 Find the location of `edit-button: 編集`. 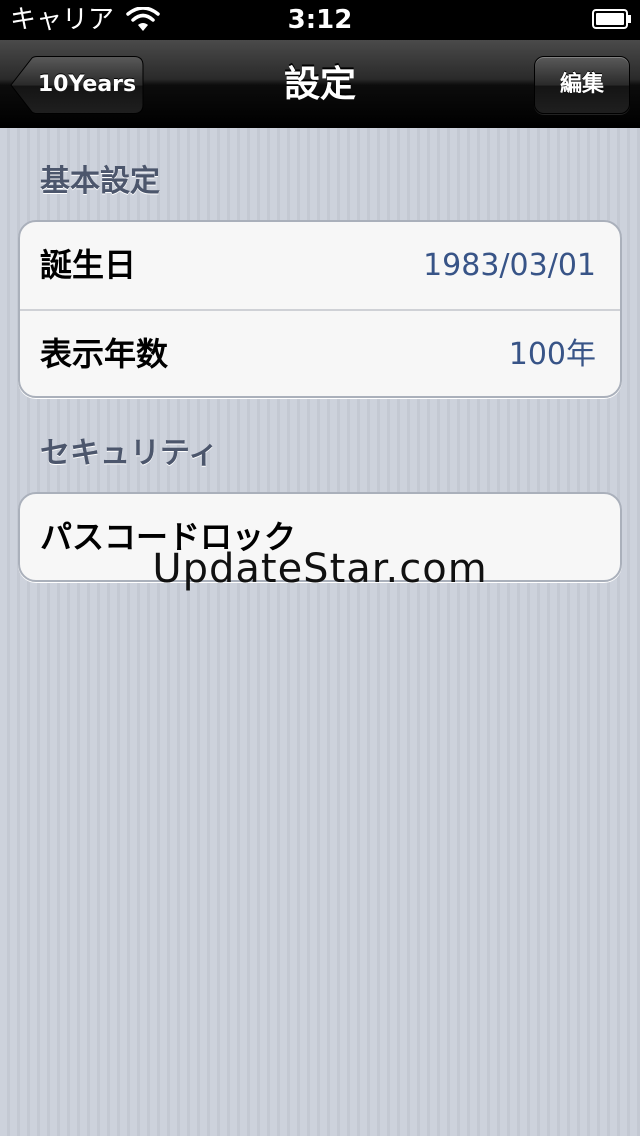

edit-button: 編集 is located at coordinates (582, 85).